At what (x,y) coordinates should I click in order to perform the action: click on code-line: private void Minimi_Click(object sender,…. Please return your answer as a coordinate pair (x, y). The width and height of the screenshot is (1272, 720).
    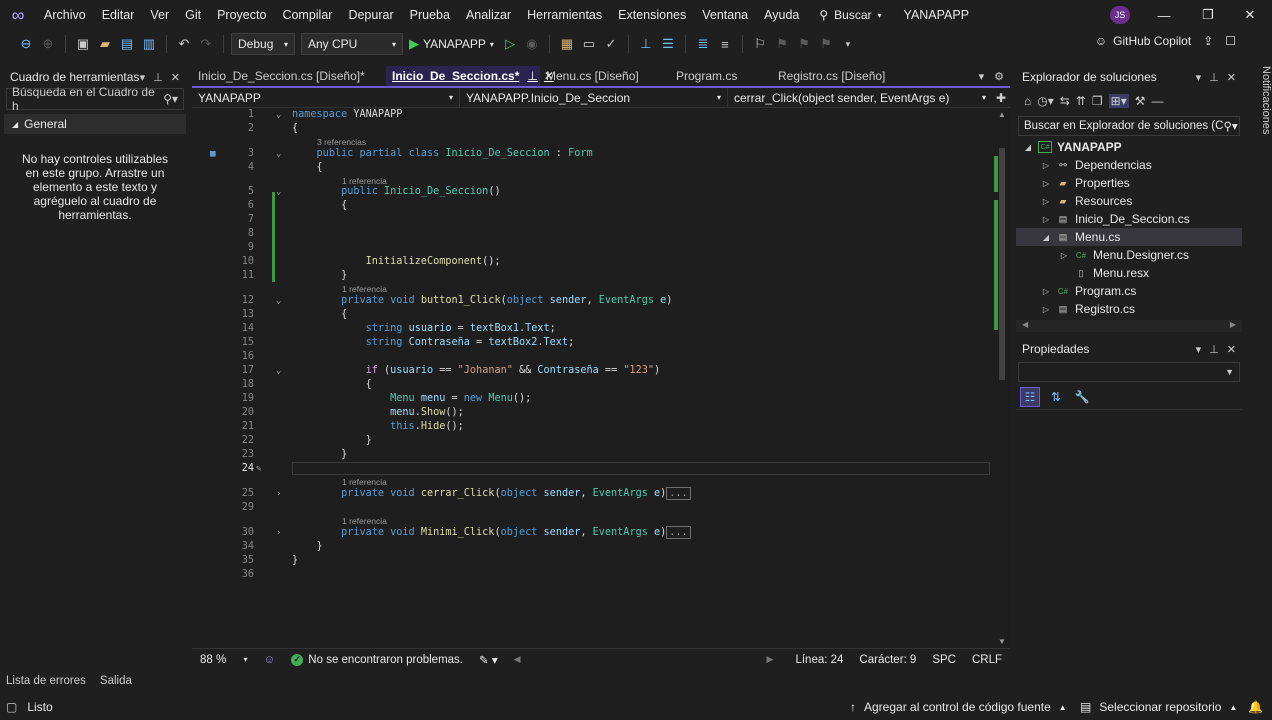
    Looking at the image, I should click on (491, 533).